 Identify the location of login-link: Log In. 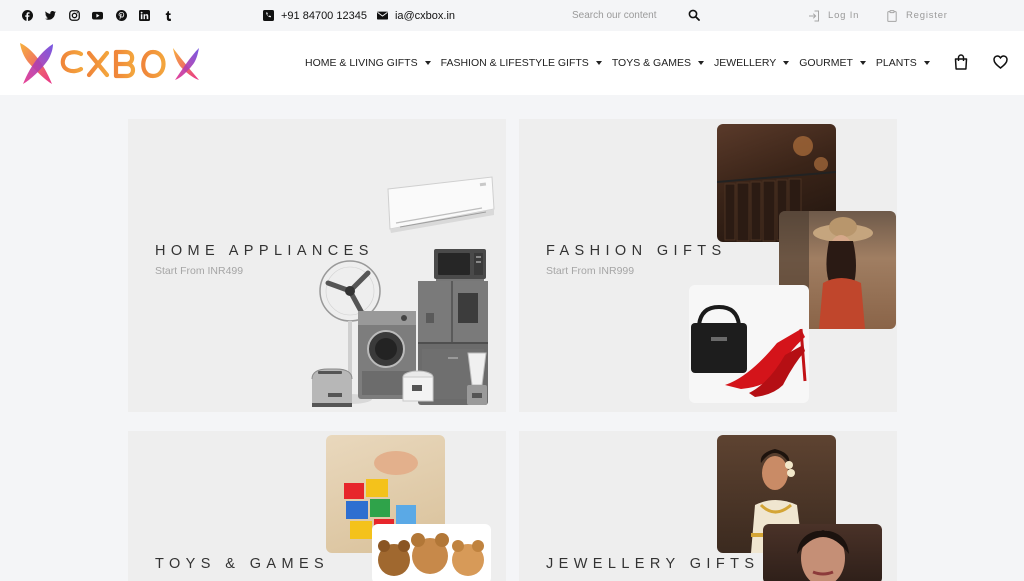
(833, 15).